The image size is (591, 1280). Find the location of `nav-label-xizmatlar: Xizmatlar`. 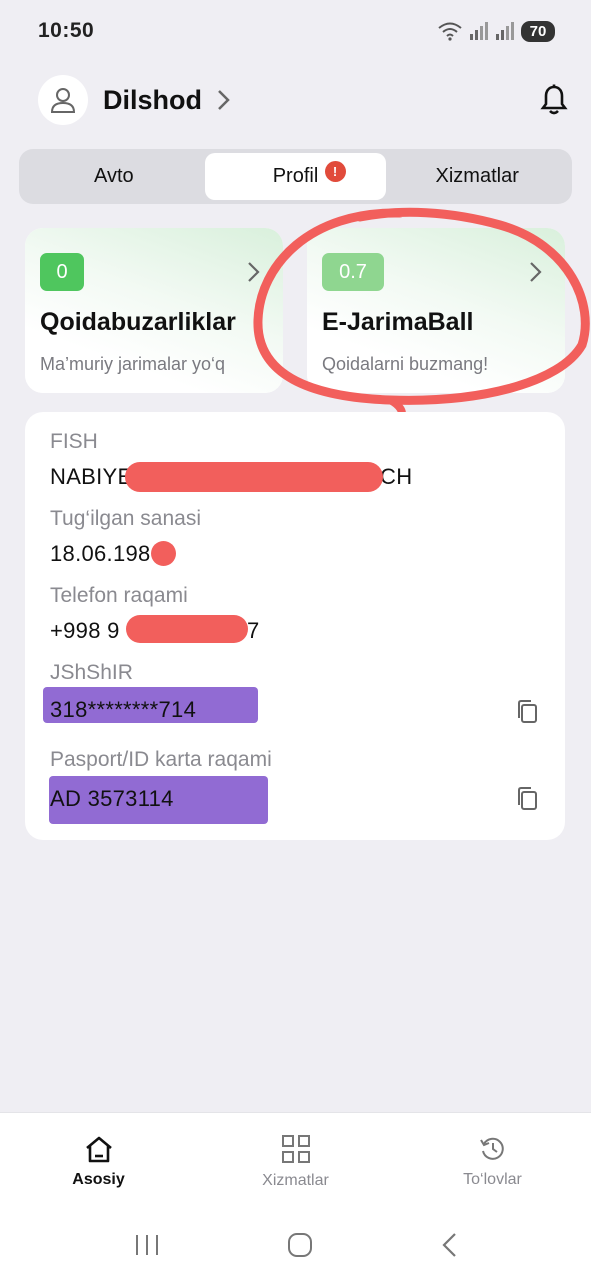

nav-label-xizmatlar: Xizmatlar is located at coordinates (295, 1180).